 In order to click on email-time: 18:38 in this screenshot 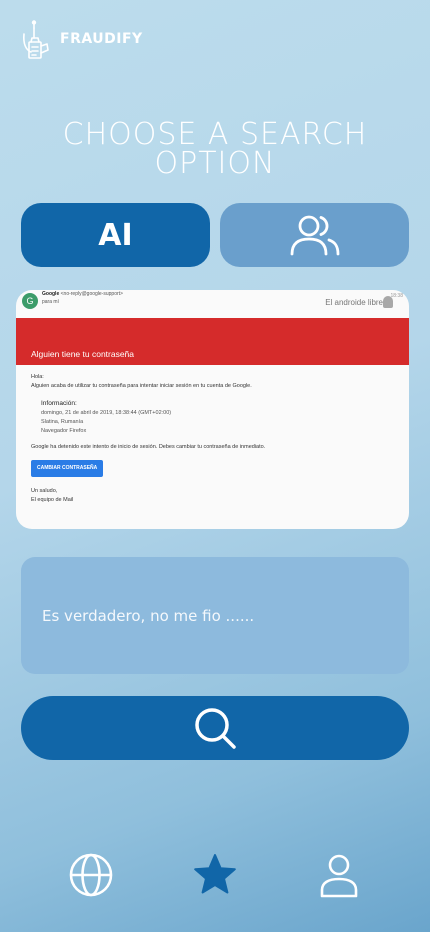, I will do `click(396, 296)`.